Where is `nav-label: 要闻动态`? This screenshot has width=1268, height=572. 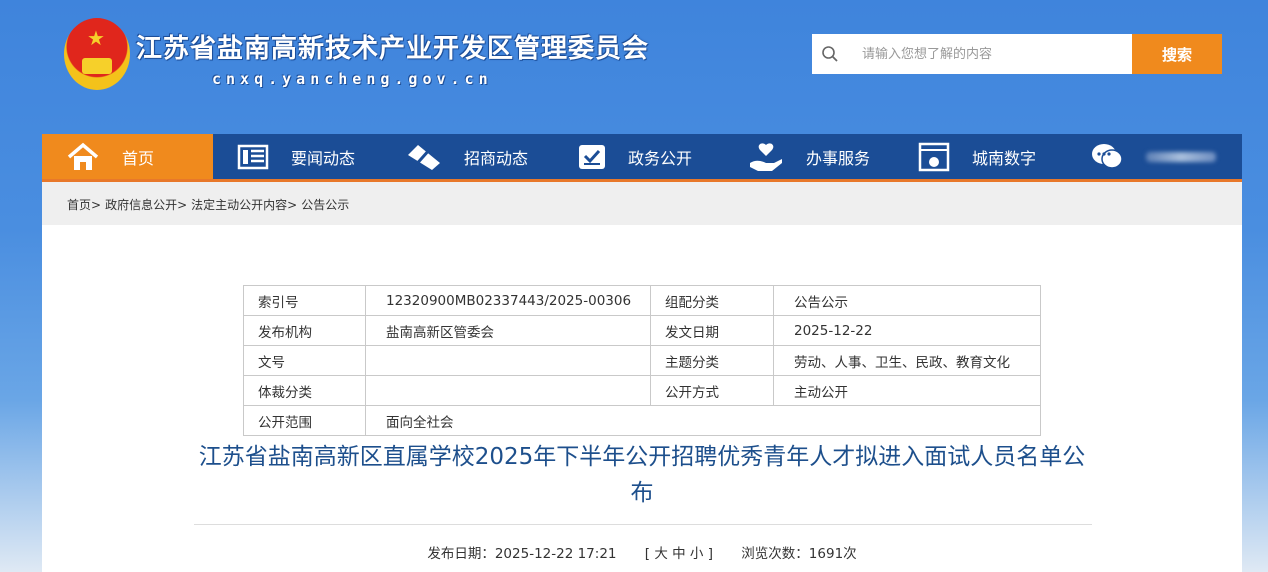 nav-label: 要闻动态 is located at coordinates (323, 158).